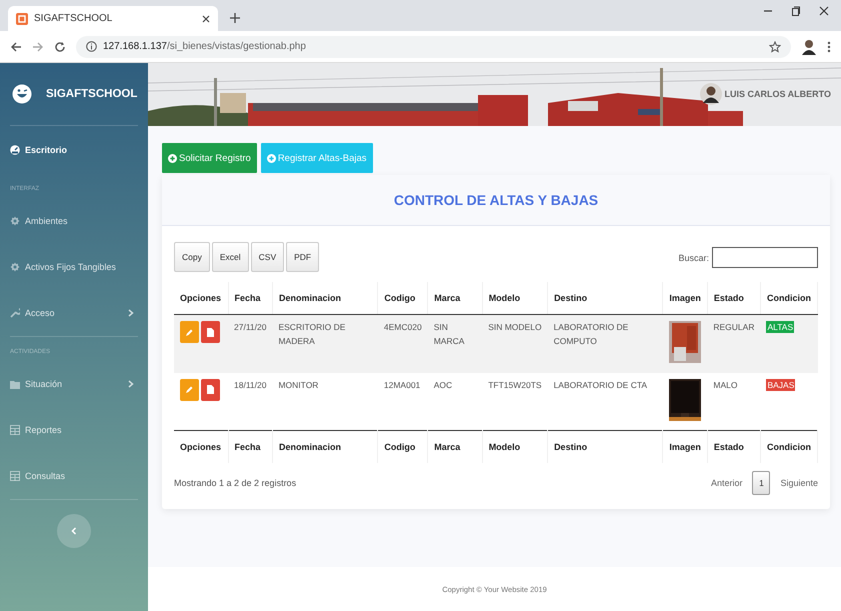 Image resolution: width=841 pixels, height=611 pixels. I want to click on table-cell: 4EMC020, so click(403, 343).